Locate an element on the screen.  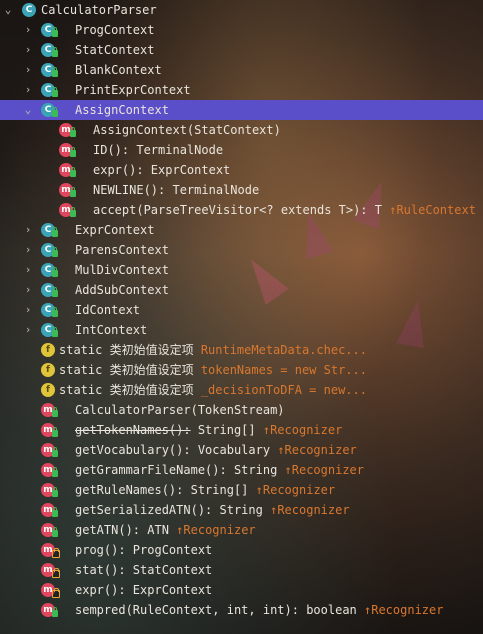
tree-item-prog: m prog(): ProgContext is located at coordinates (241, 550).